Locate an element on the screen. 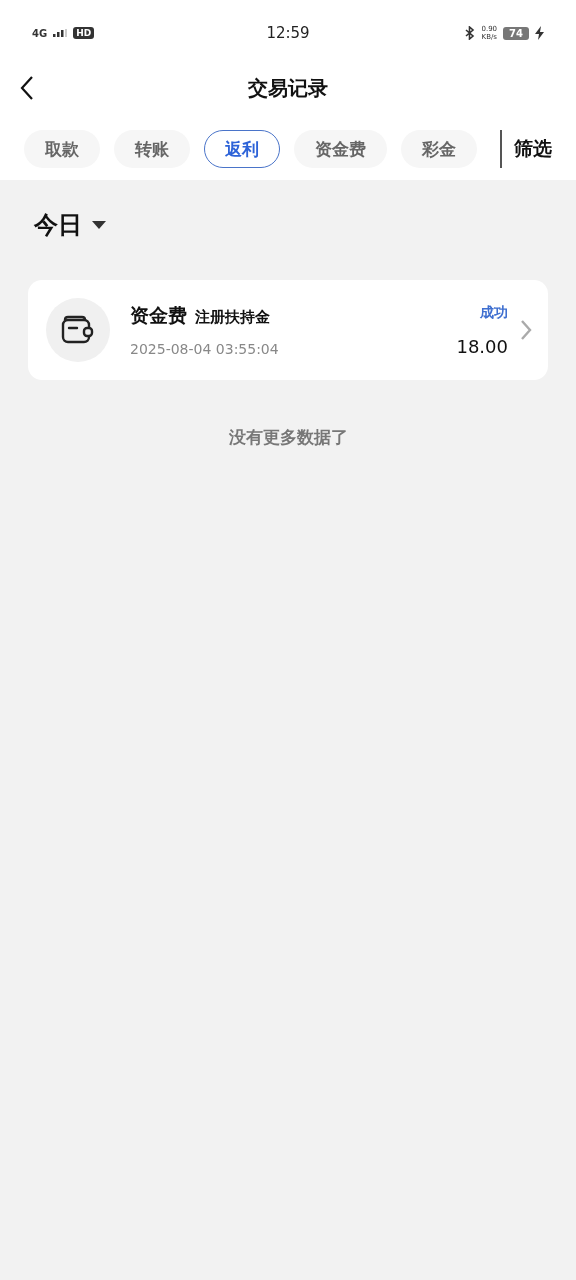 The height and width of the screenshot is (1280, 576). record-time: 2025-08-04 03:55:04 is located at coordinates (205, 349).